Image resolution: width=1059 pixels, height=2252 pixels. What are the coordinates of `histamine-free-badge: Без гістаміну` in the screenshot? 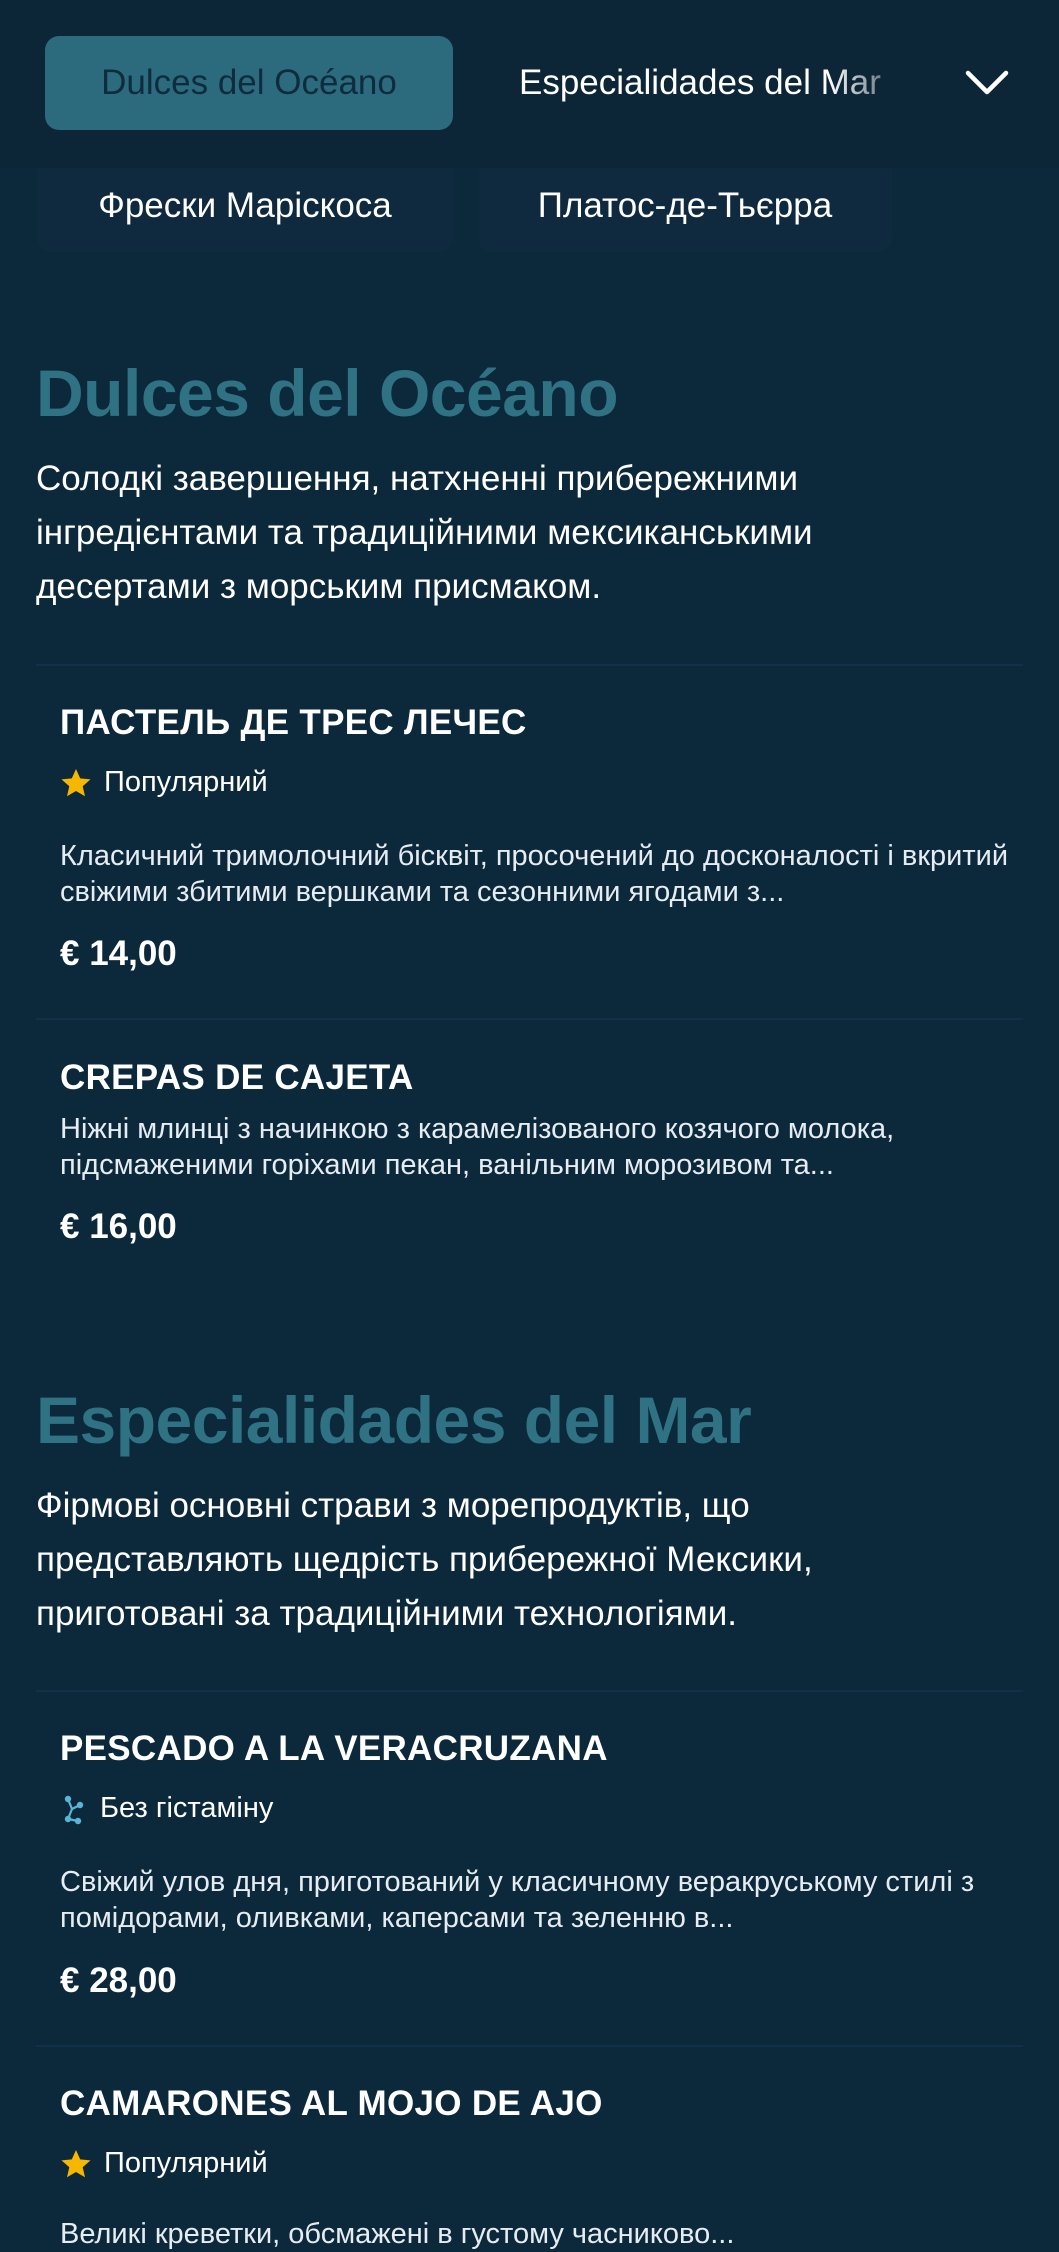 It's located at (166, 1808).